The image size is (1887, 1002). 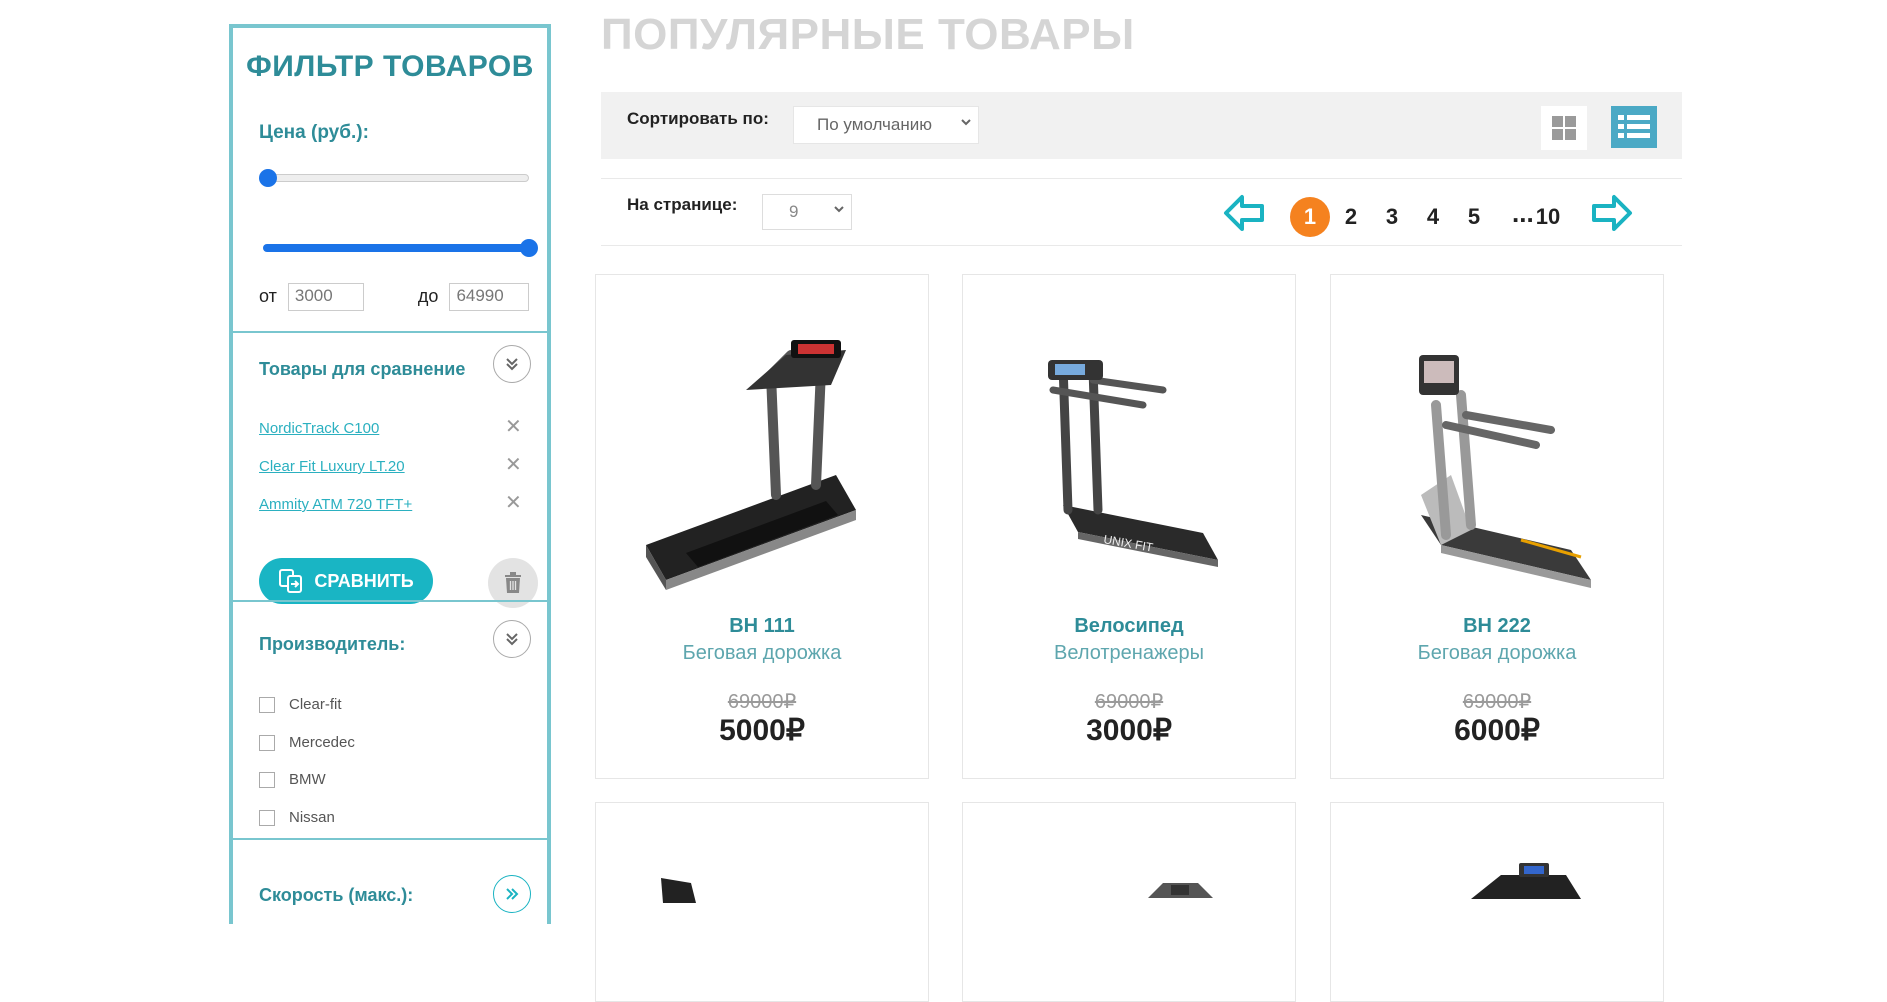 I want to click on speed-expand-button, so click(x=512, y=894).